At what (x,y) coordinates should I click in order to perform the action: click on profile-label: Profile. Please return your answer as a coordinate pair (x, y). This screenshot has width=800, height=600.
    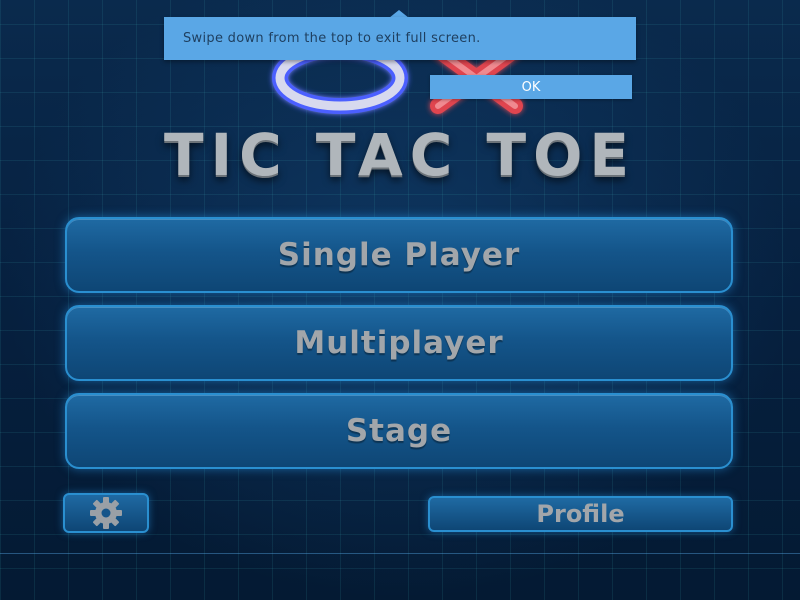
    Looking at the image, I should click on (580, 514).